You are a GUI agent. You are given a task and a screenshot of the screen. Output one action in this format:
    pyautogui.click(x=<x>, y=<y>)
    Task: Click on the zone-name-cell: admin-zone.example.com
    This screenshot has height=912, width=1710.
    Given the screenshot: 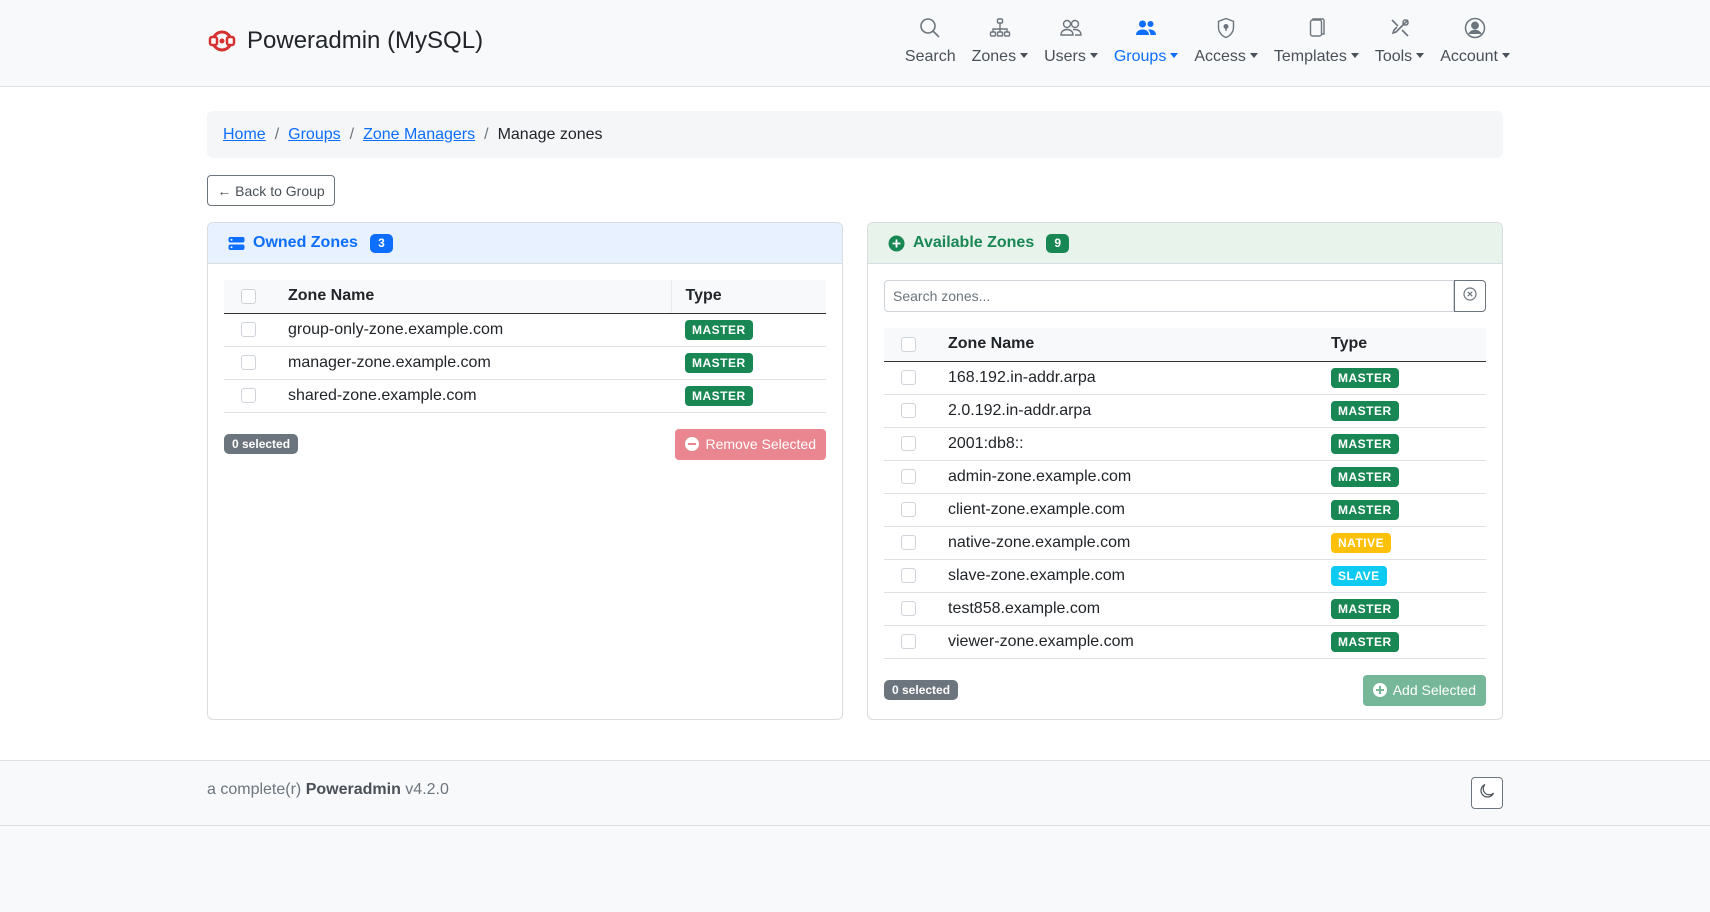 What is the action you would take?
    pyautogui.click(x=1139, y=477)
    